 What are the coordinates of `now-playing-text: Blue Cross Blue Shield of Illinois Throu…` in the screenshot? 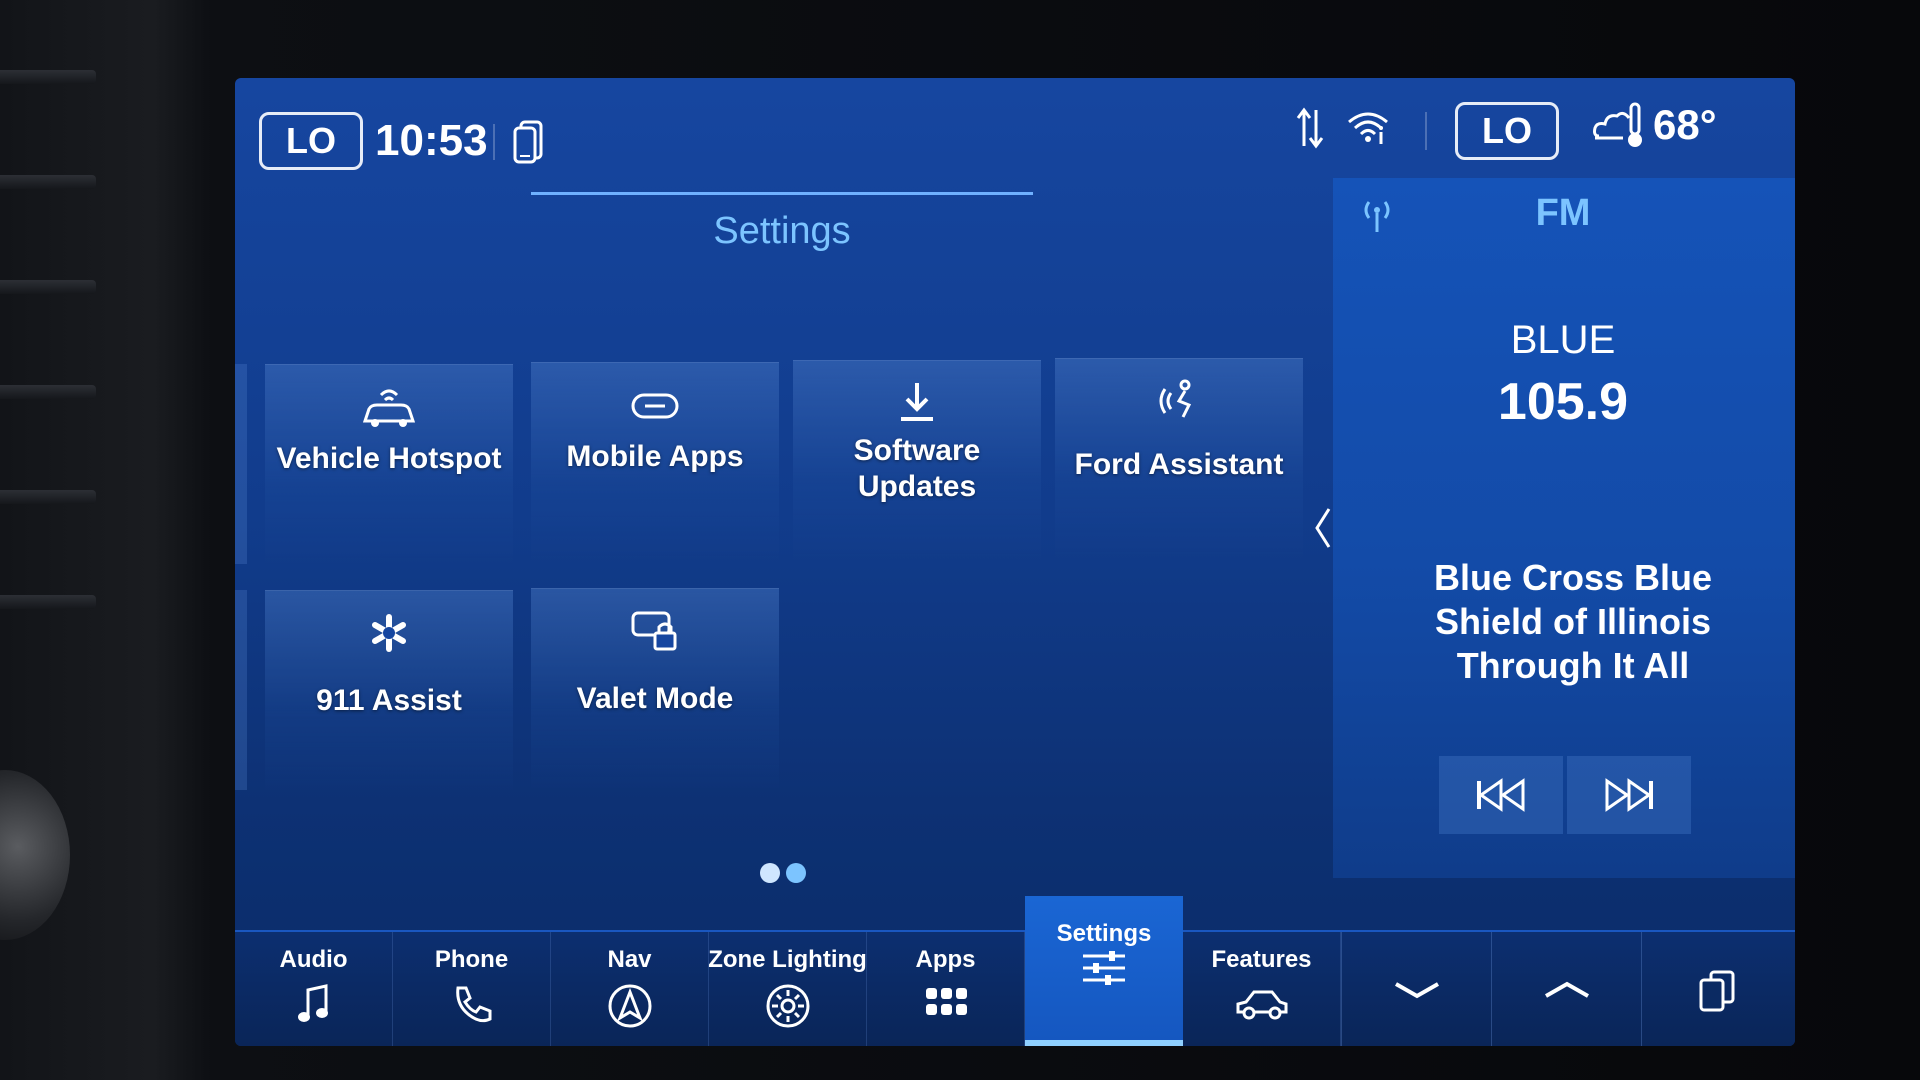 It's located at (1573, 621).